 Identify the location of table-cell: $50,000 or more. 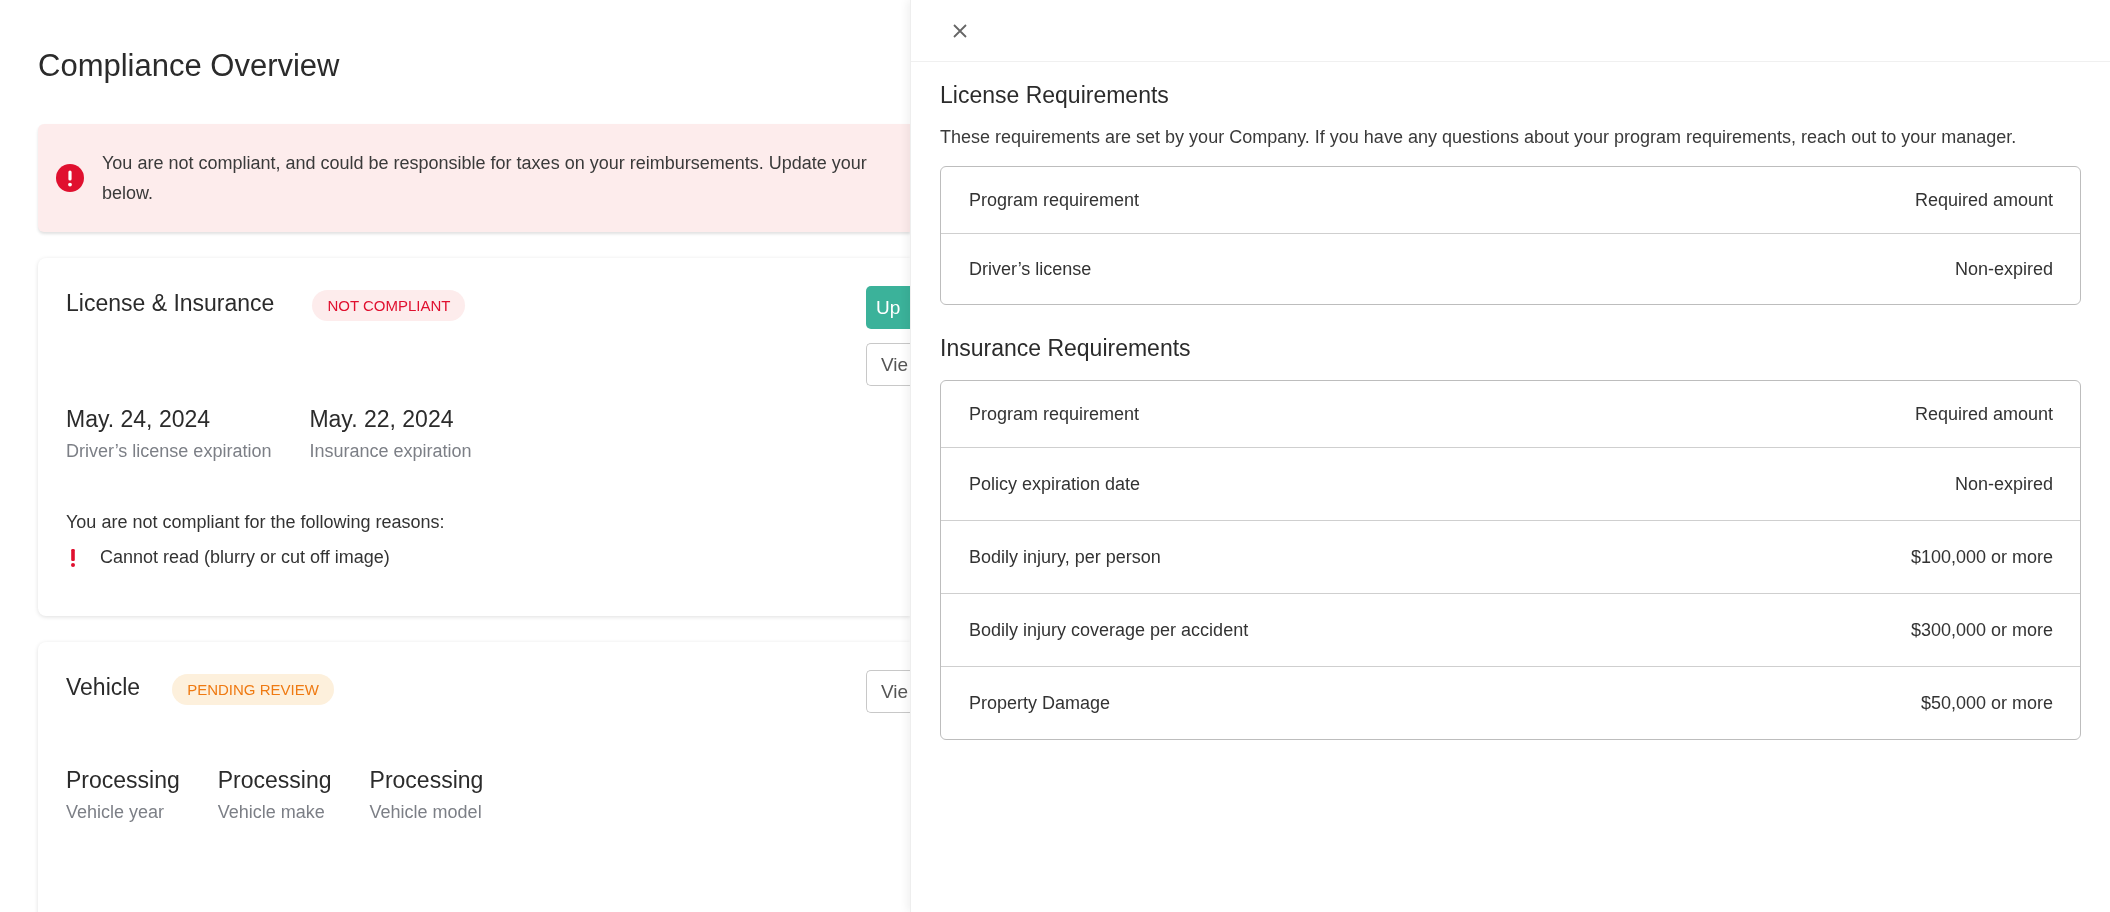
(1986, 703).